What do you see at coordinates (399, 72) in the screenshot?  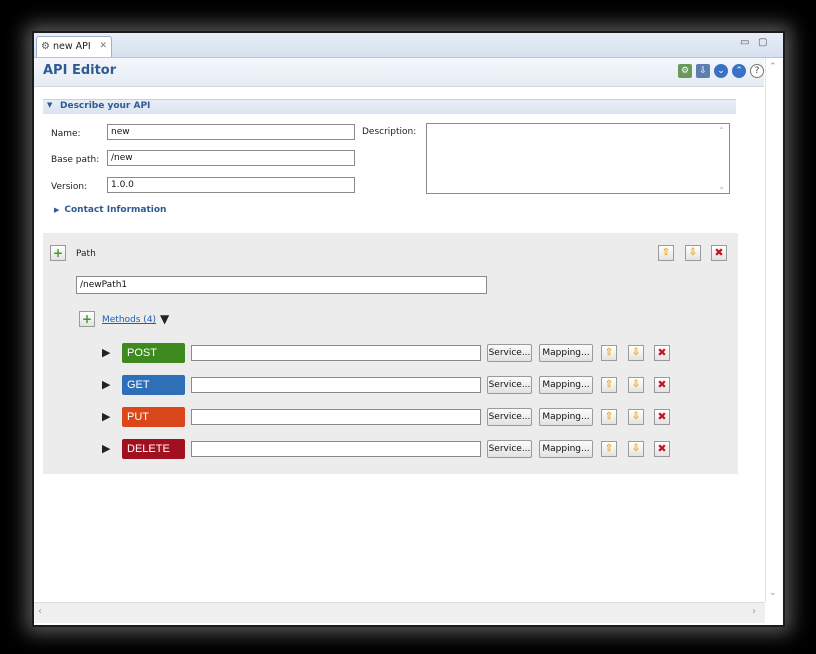 I see `editor-header: API Editor ⚙ ⇩ ⌄ ⌃ ?` at bounding box center [399, 72].